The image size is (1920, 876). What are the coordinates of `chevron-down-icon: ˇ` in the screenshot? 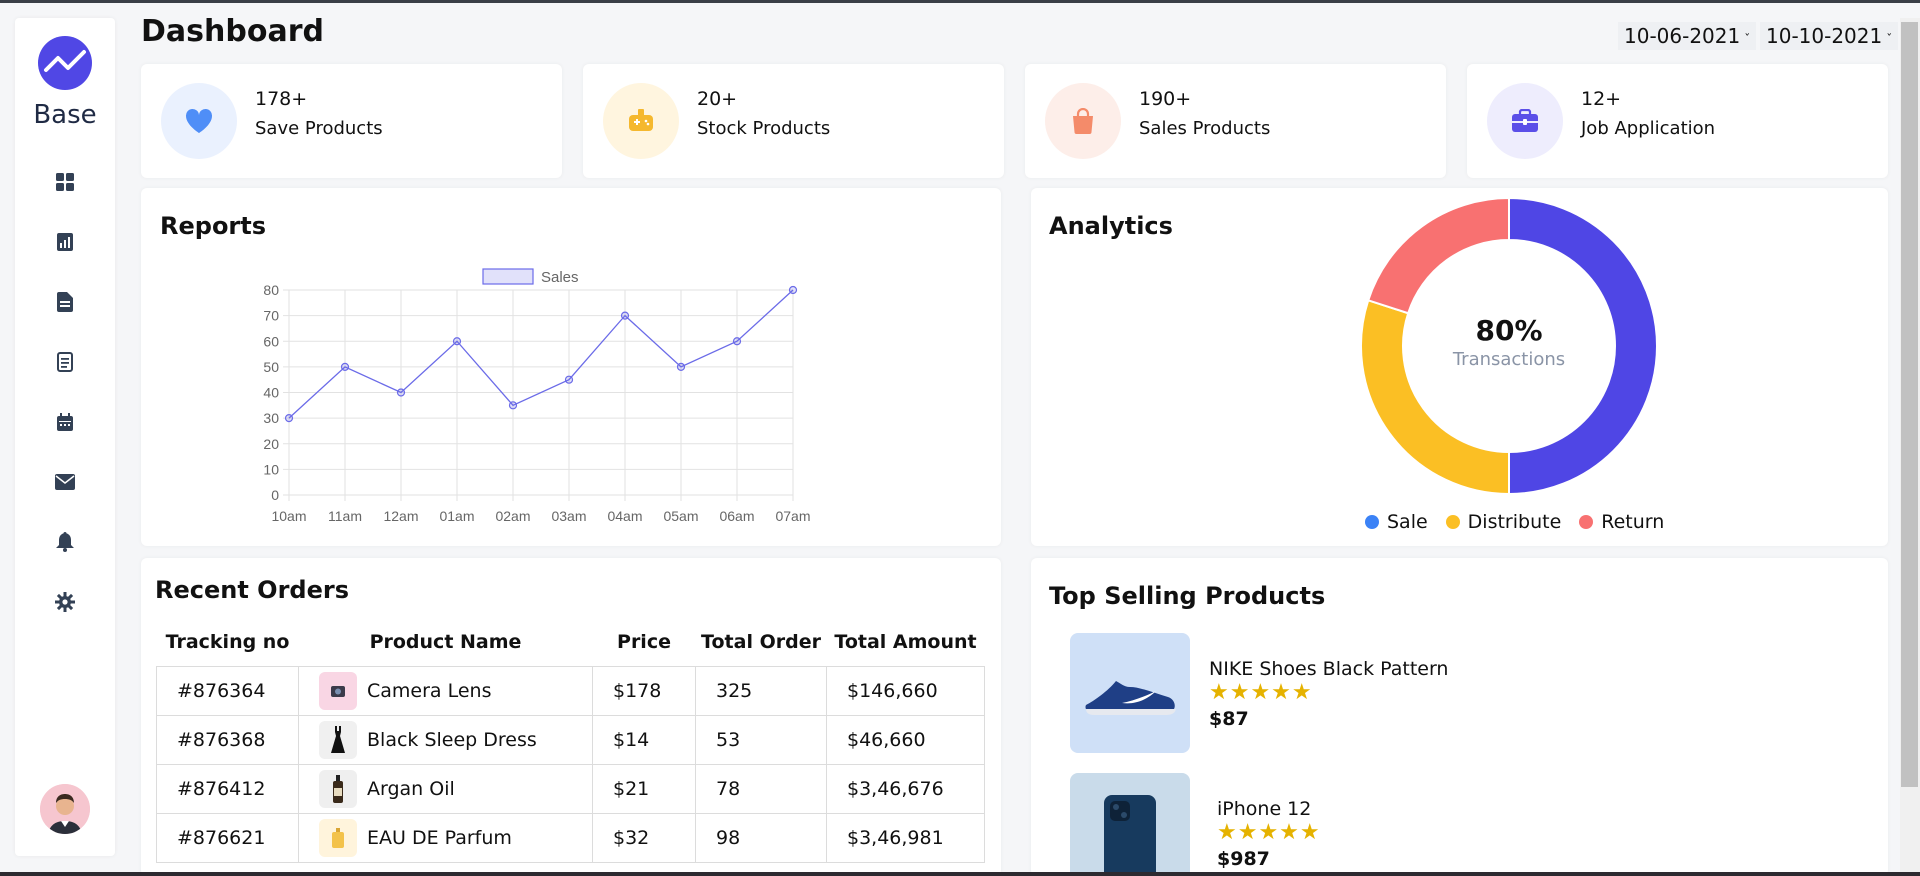 It's located at (1747, 39).